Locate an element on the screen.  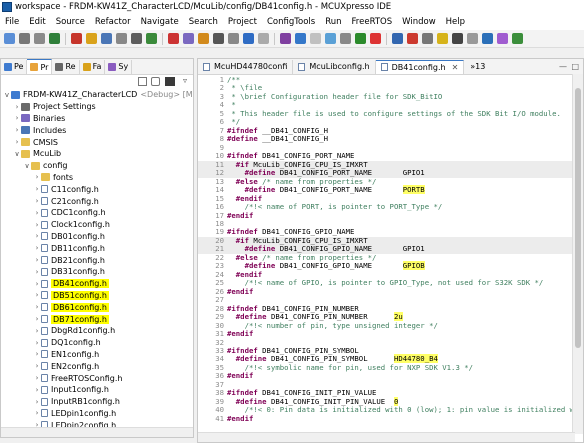
scroll-thumb is located at coordinates (578, 218).